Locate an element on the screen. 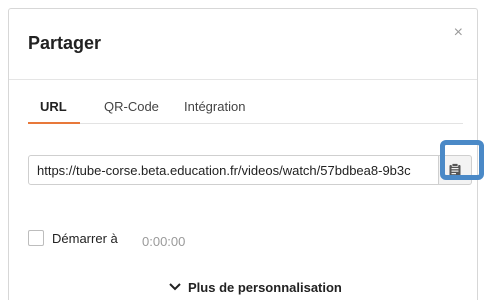 This screenshot has width=488, height=300. active-tab-indicator is located at coordinates (54, 123).